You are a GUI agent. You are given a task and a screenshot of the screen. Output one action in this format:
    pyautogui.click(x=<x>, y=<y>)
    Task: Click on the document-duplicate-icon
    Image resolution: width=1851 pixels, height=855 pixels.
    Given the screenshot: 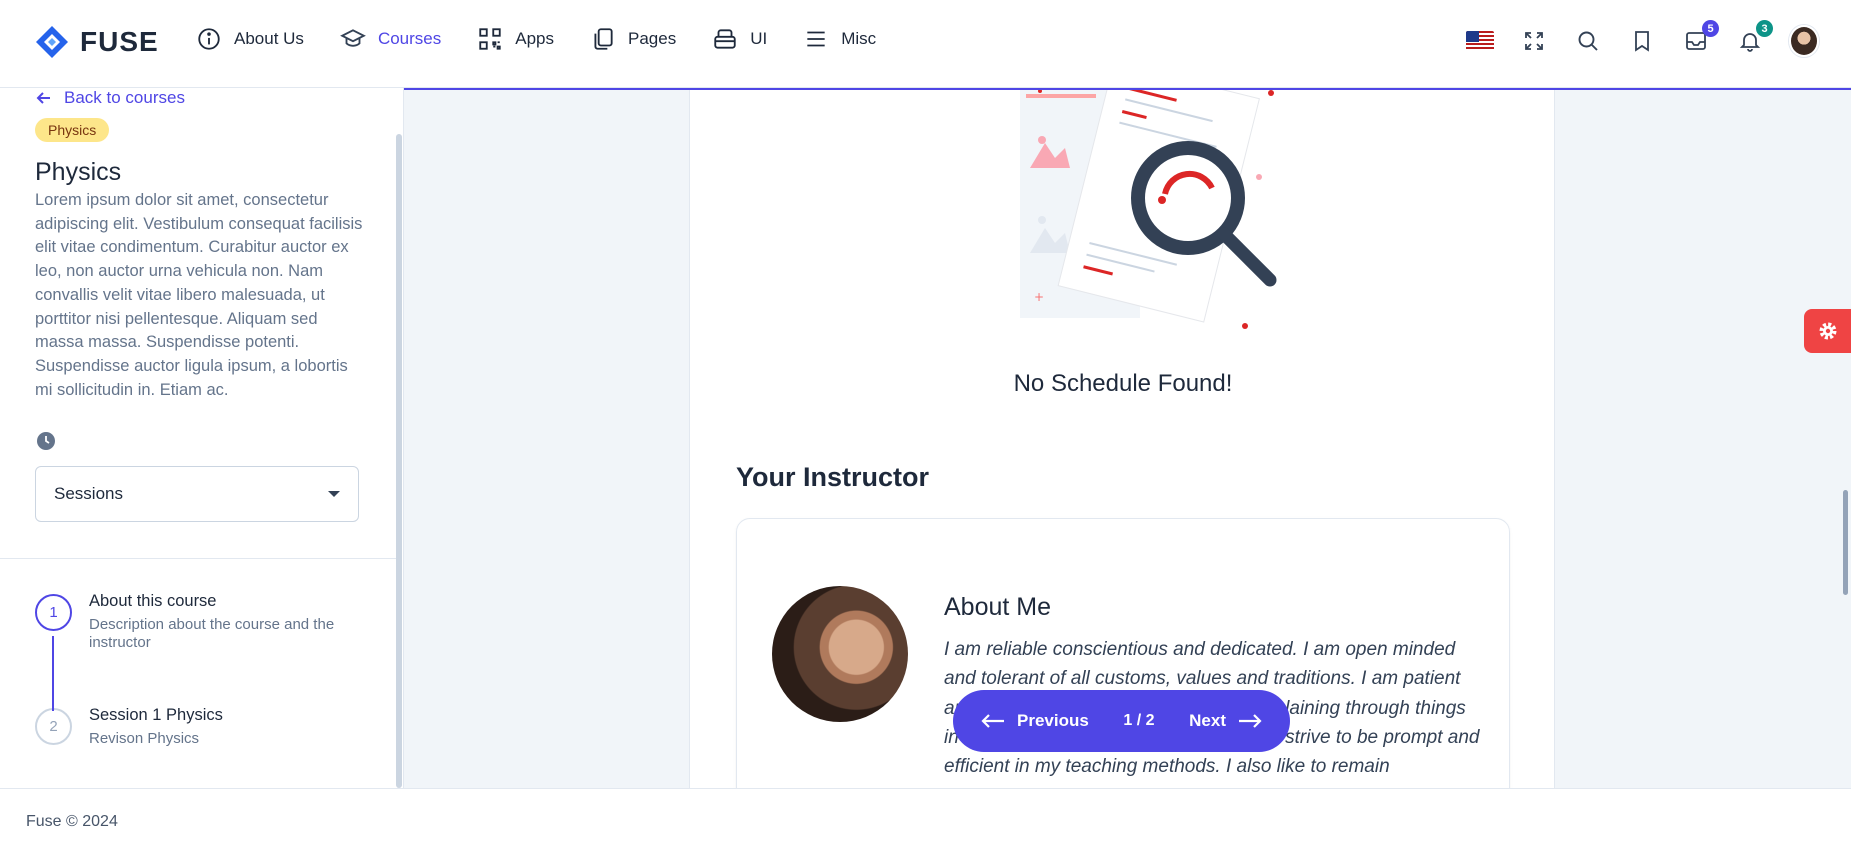 What is the action you would take?
    pyautogui.click(x=603, y=39)
    